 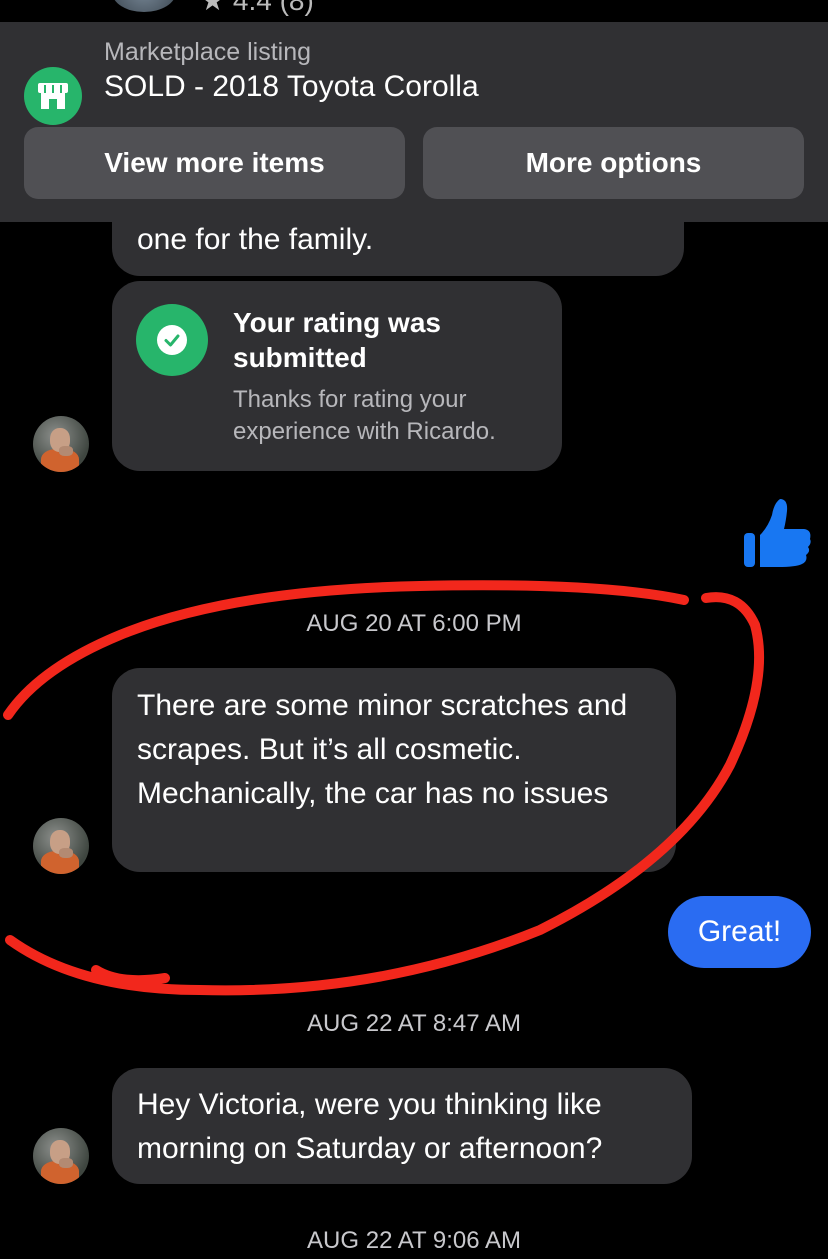 I want to click on outgoing-message-bubble: Great!, so click(x=739, y=932).